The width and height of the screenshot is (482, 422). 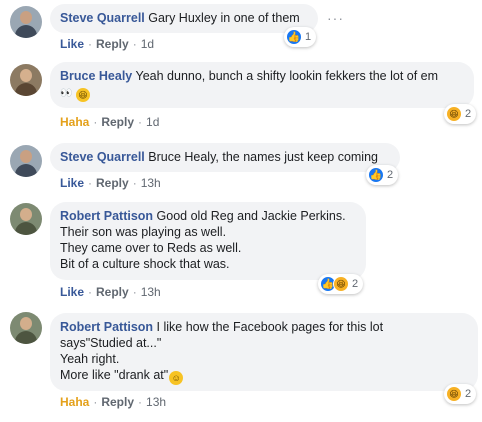 I want to click on comment-actions: Haha · Reply · 1d, so click(x=110, y=122).